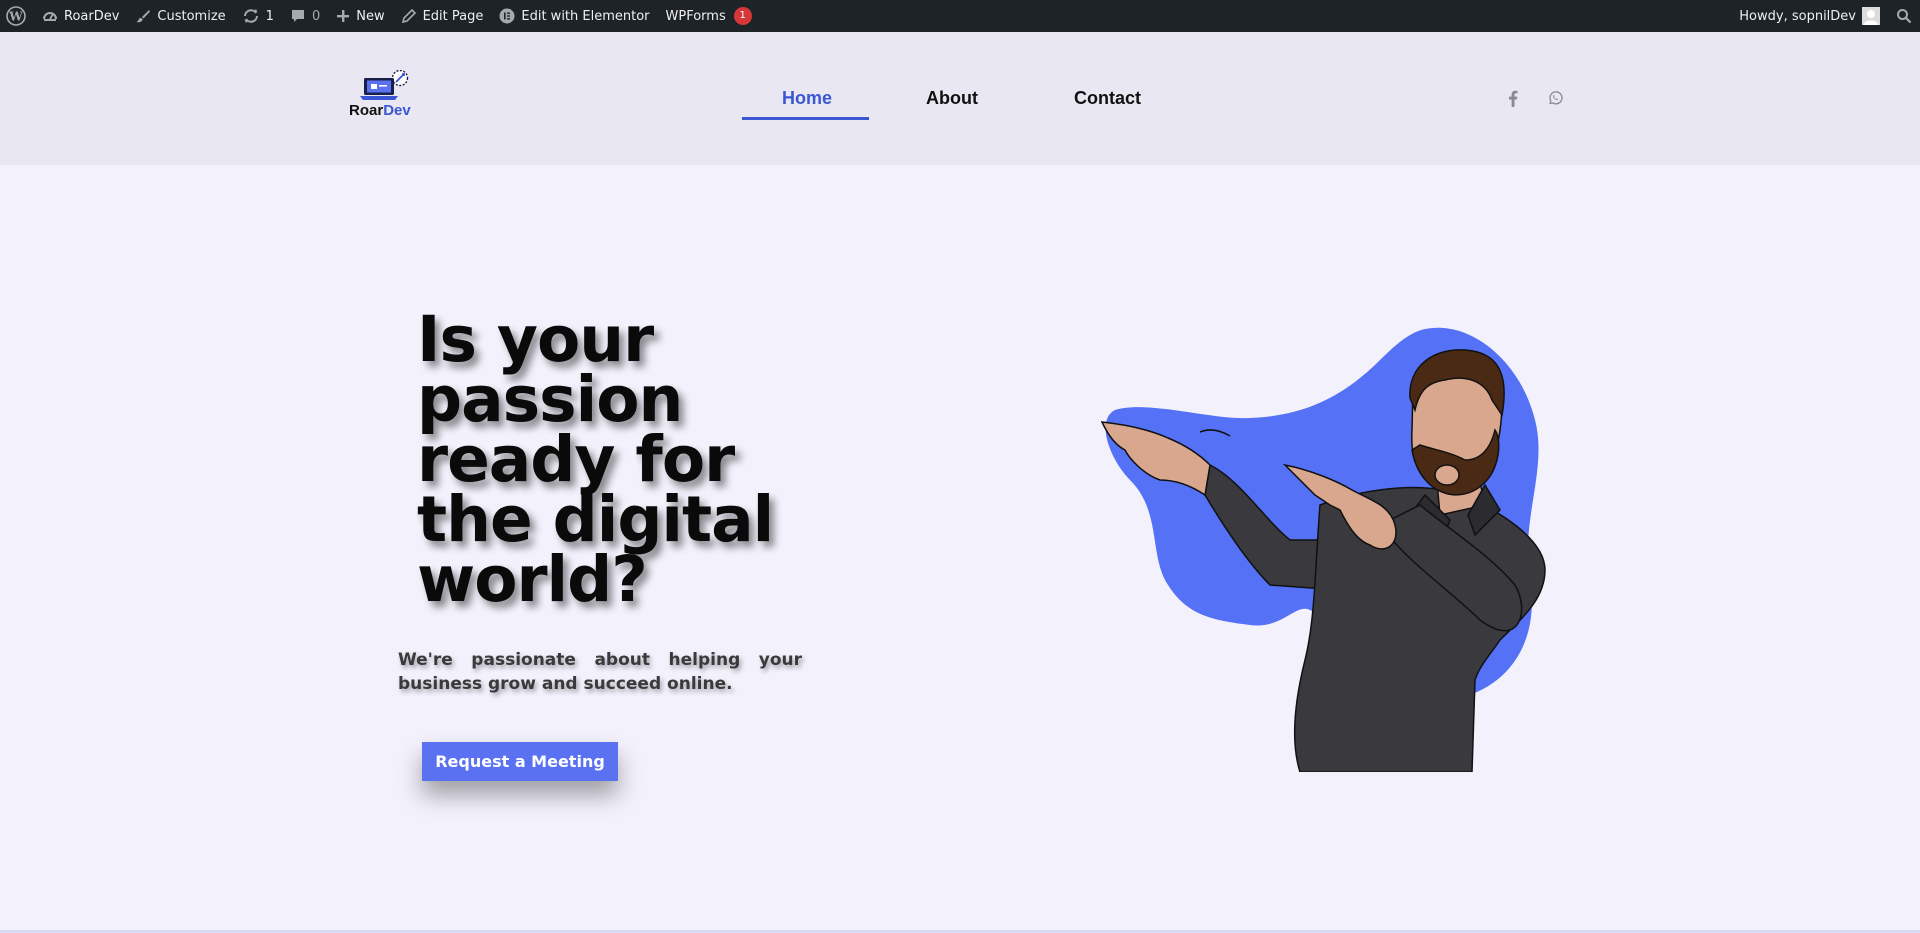 The image size is (1920, 933). Describe the element at coordinates (520, 761) in the screenshot. I see `request-meeting-button: Request a Meeting` at that location.